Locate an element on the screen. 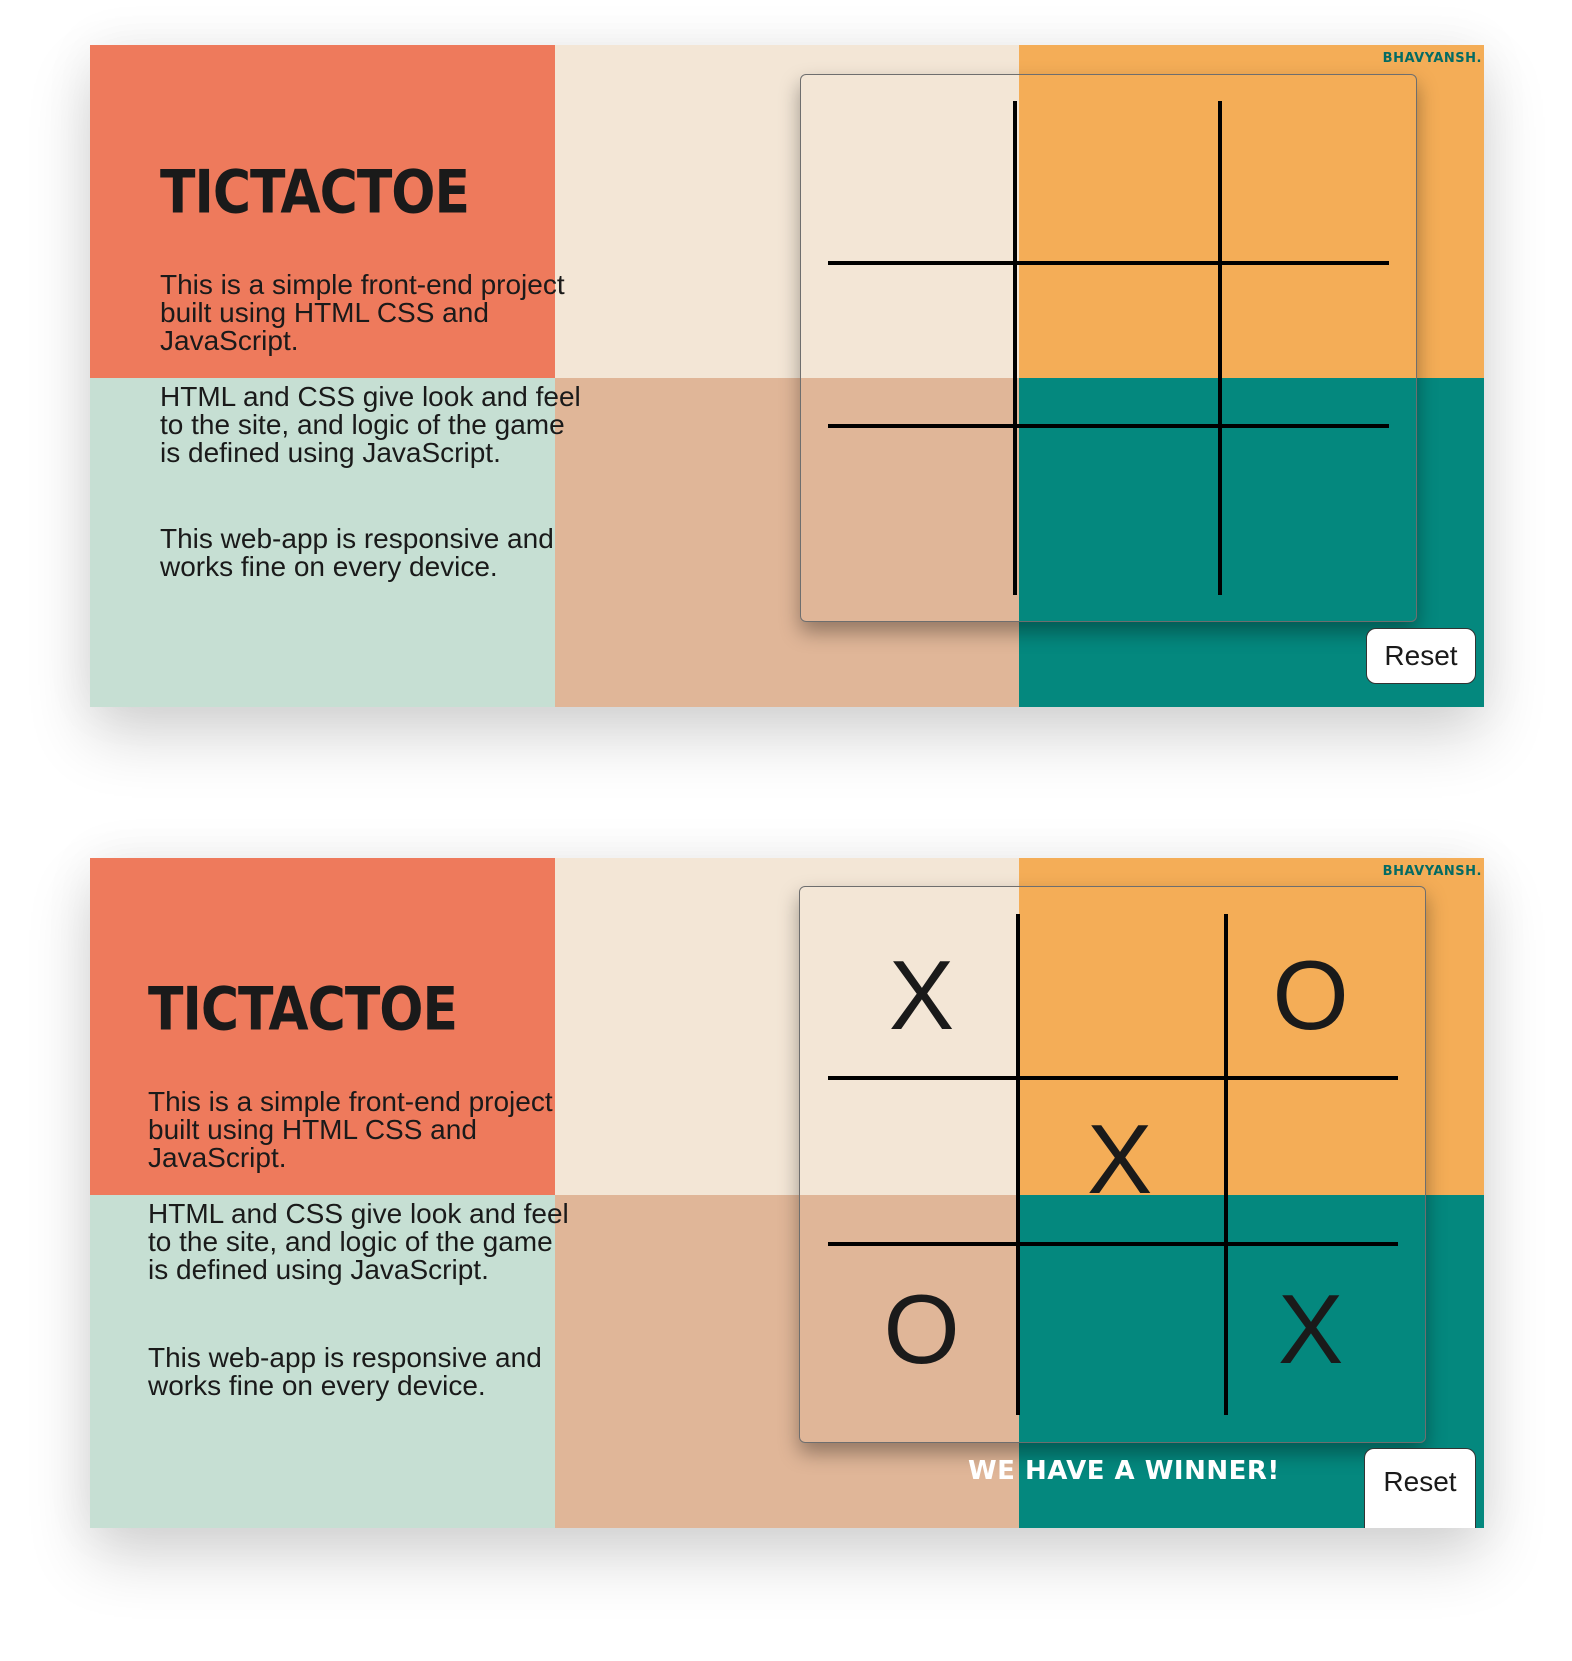 The height and width of the screenshot is (1661, 1572). board-cell-3: O is located at coordinates (1311, 995).